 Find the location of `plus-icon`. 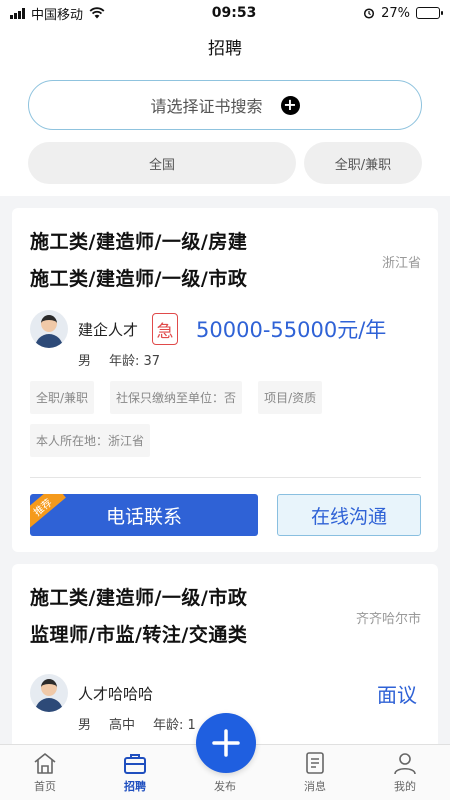

plus-icon is located at coordinates (226, 743).